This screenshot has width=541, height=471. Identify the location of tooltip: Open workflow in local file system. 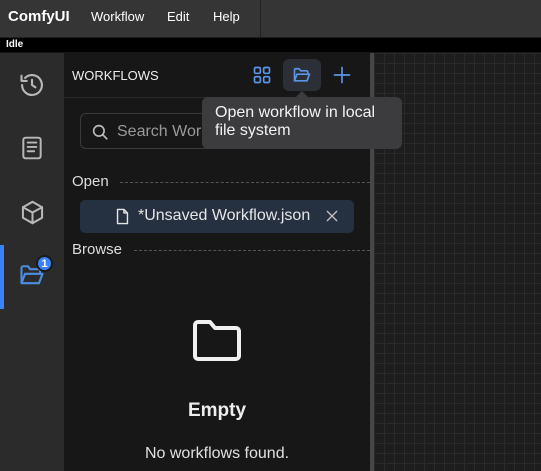
(302, 123).